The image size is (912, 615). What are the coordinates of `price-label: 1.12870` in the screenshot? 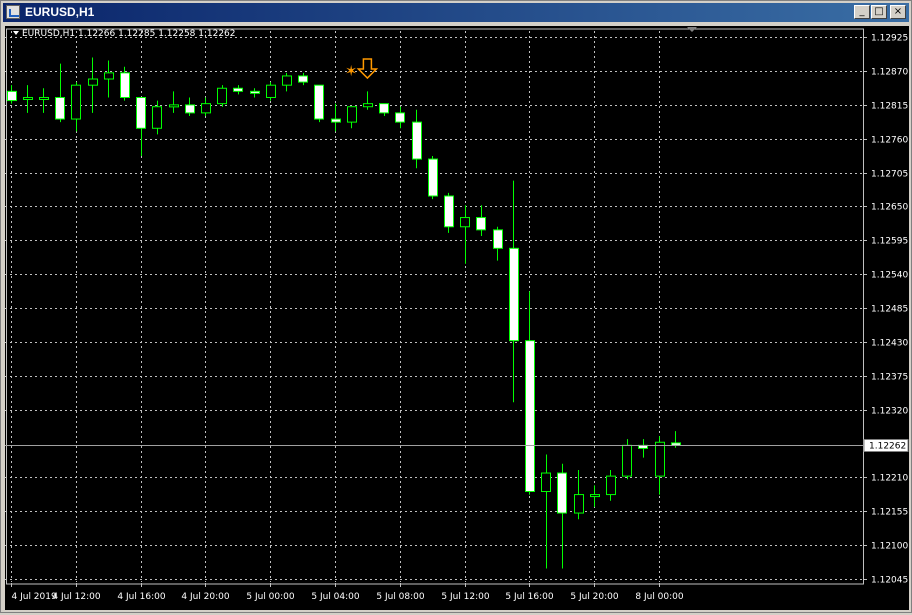 It's located at (889, 73).